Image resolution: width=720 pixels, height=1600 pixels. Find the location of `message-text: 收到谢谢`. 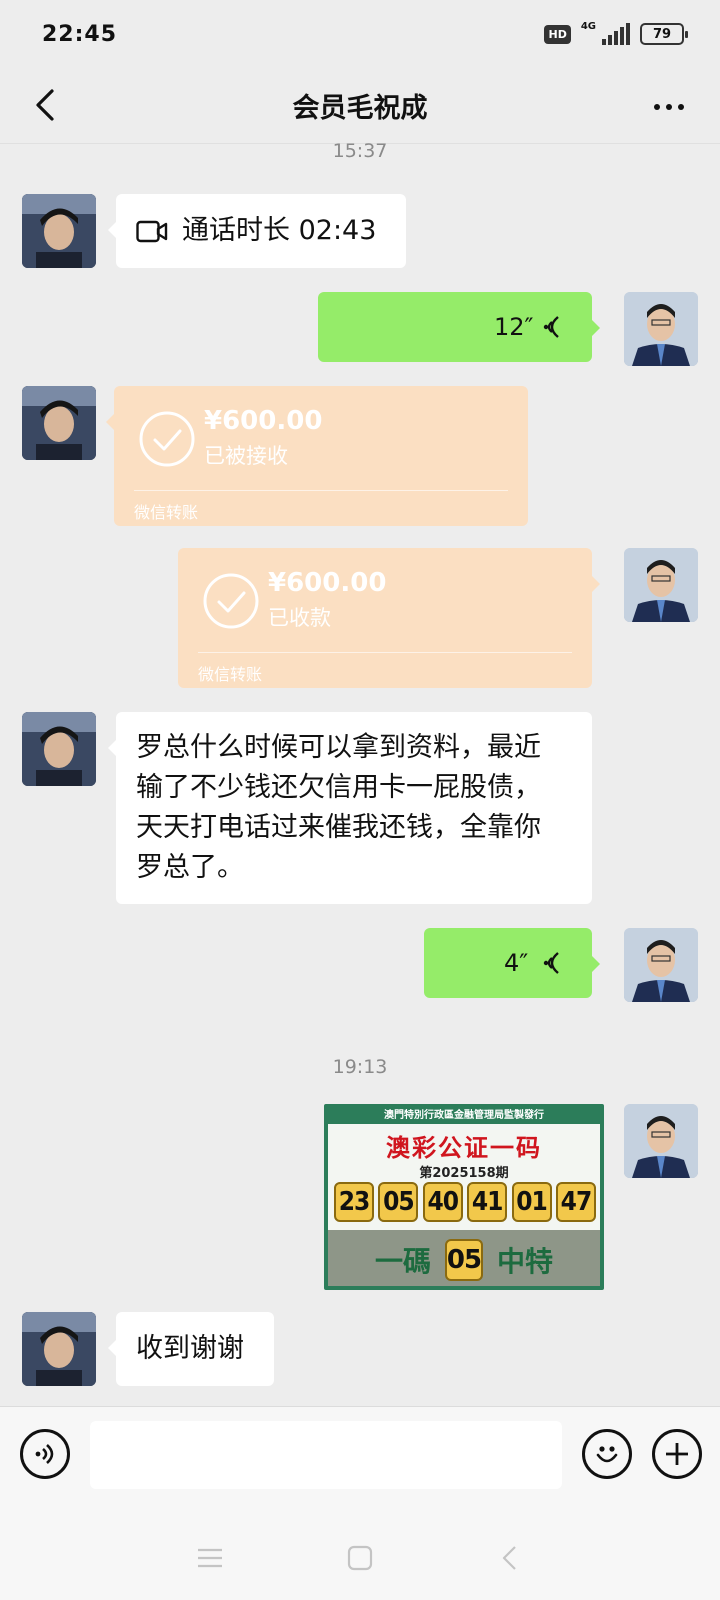

message-text: 收到谢谢 is located at coordinates (190, 1348).